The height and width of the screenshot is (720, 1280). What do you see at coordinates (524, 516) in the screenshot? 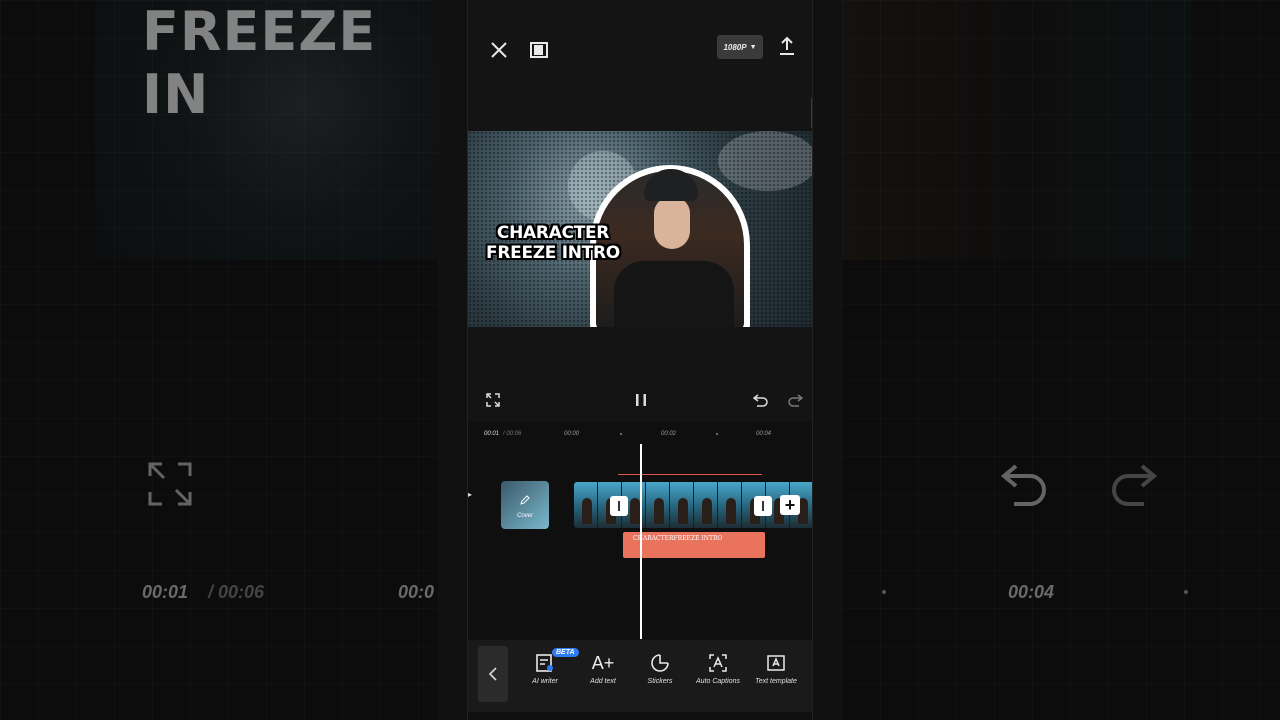
I see `cover-label: Cover` at bounding box center [524, 516].